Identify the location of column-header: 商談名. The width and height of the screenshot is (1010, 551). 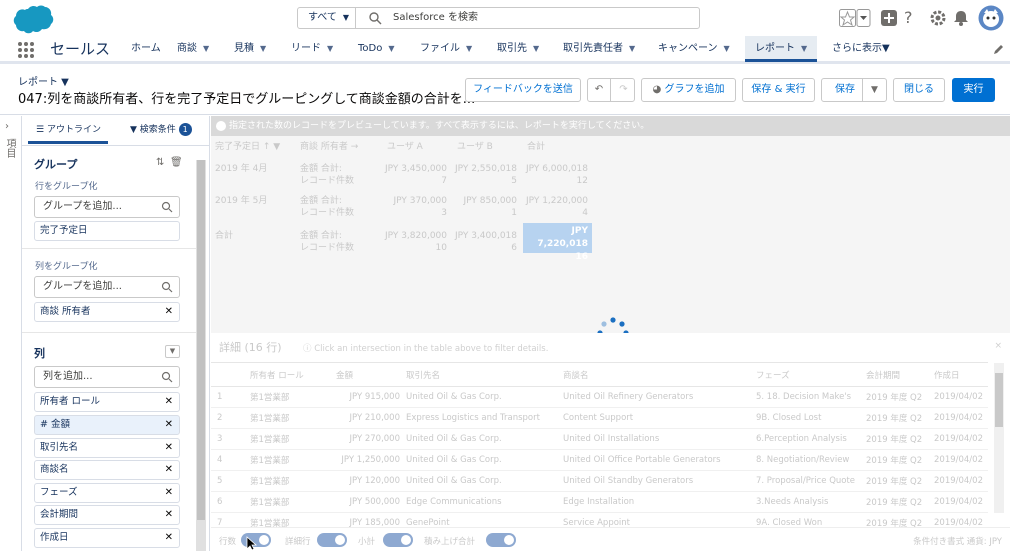
(653, 374).